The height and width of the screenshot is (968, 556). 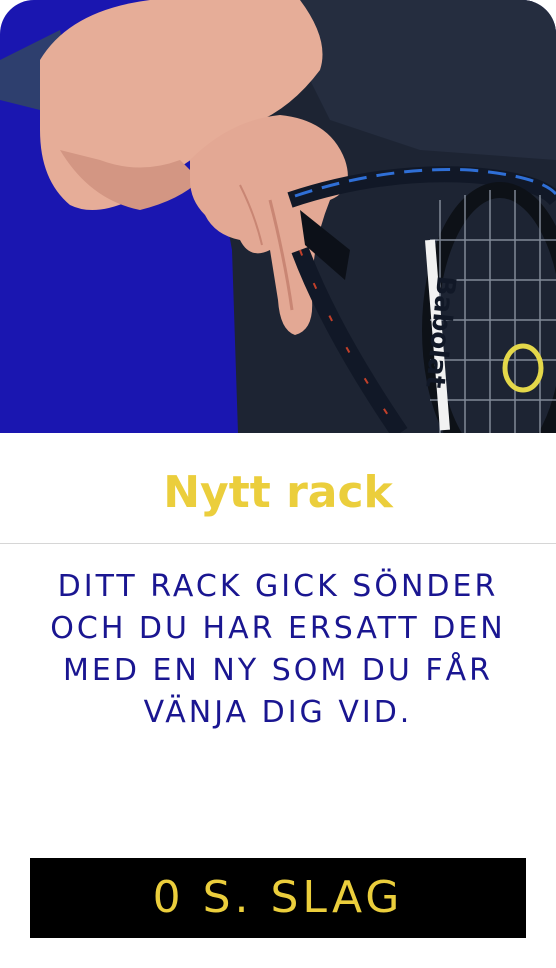 What do you see at coordinates (278, 492) in the screenshot?
I see `card-title: Nytt rack` at bounding box center [278, 492].